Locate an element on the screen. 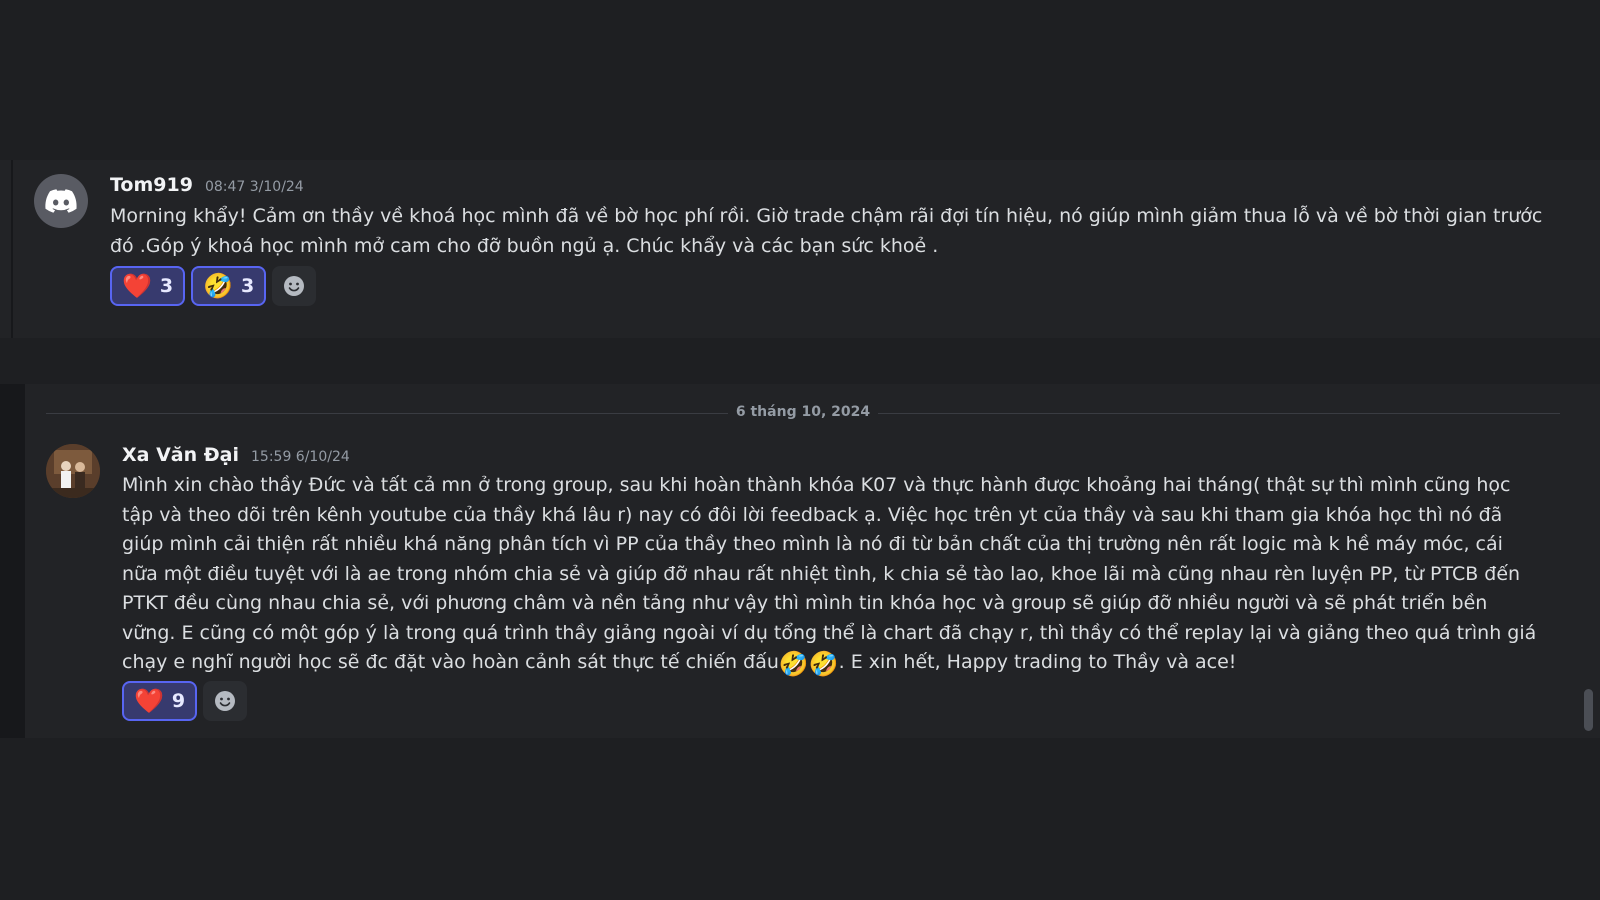 This screenshot has width=1600, height=900. scrollbar-thumb is located at coordinates (1588, 710).